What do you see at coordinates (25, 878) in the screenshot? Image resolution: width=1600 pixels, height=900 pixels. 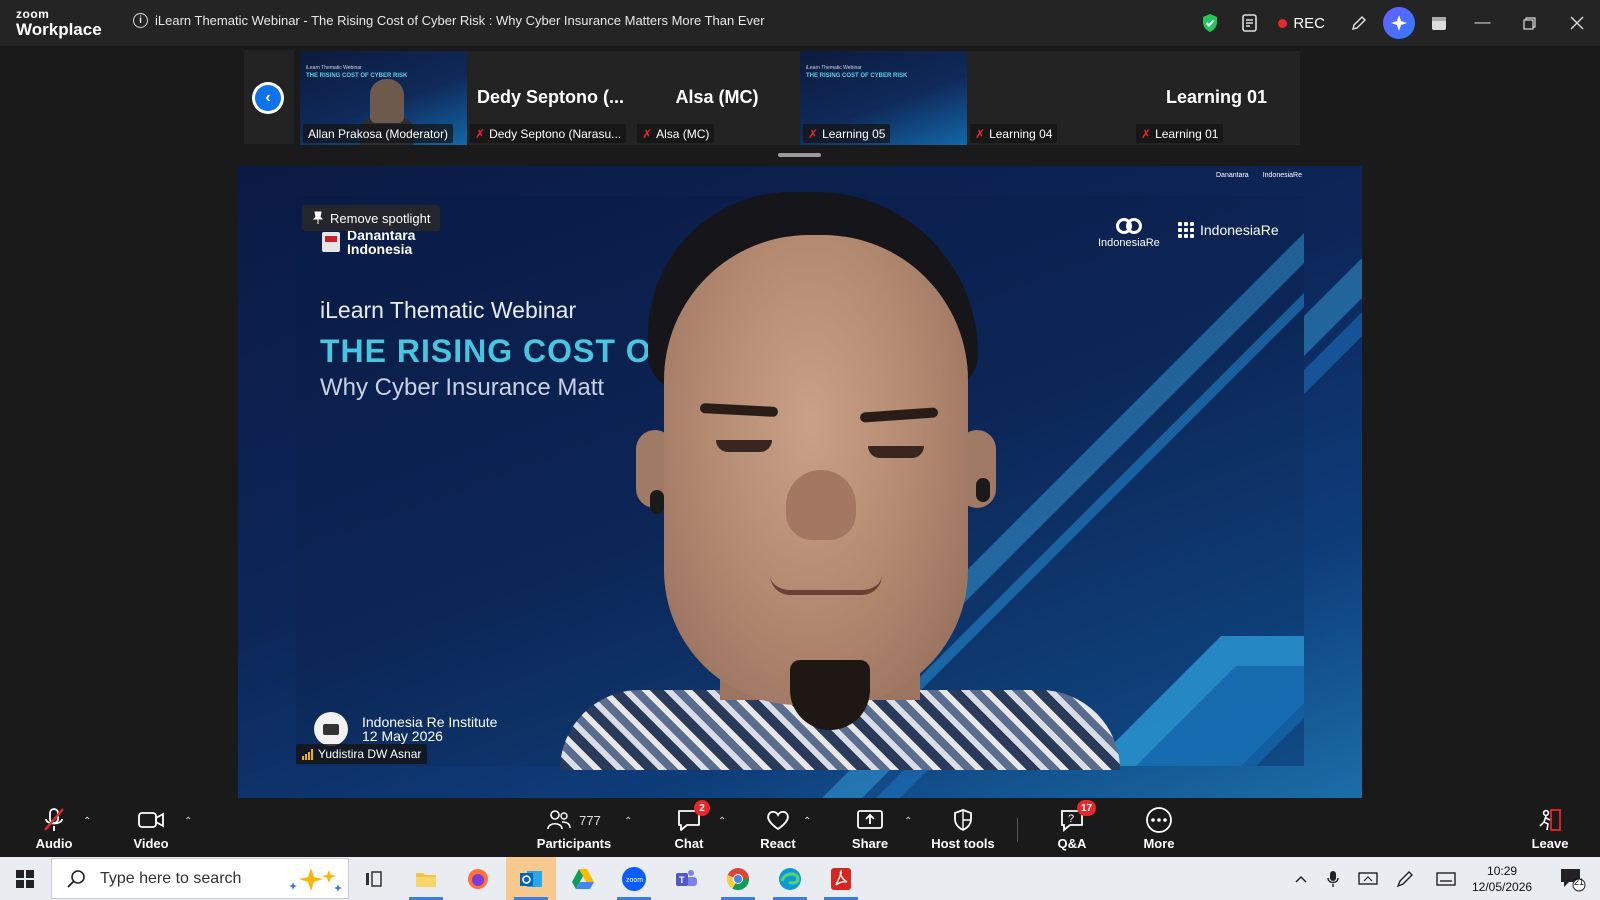 I see `start-button` at bounding box center [25, 878].